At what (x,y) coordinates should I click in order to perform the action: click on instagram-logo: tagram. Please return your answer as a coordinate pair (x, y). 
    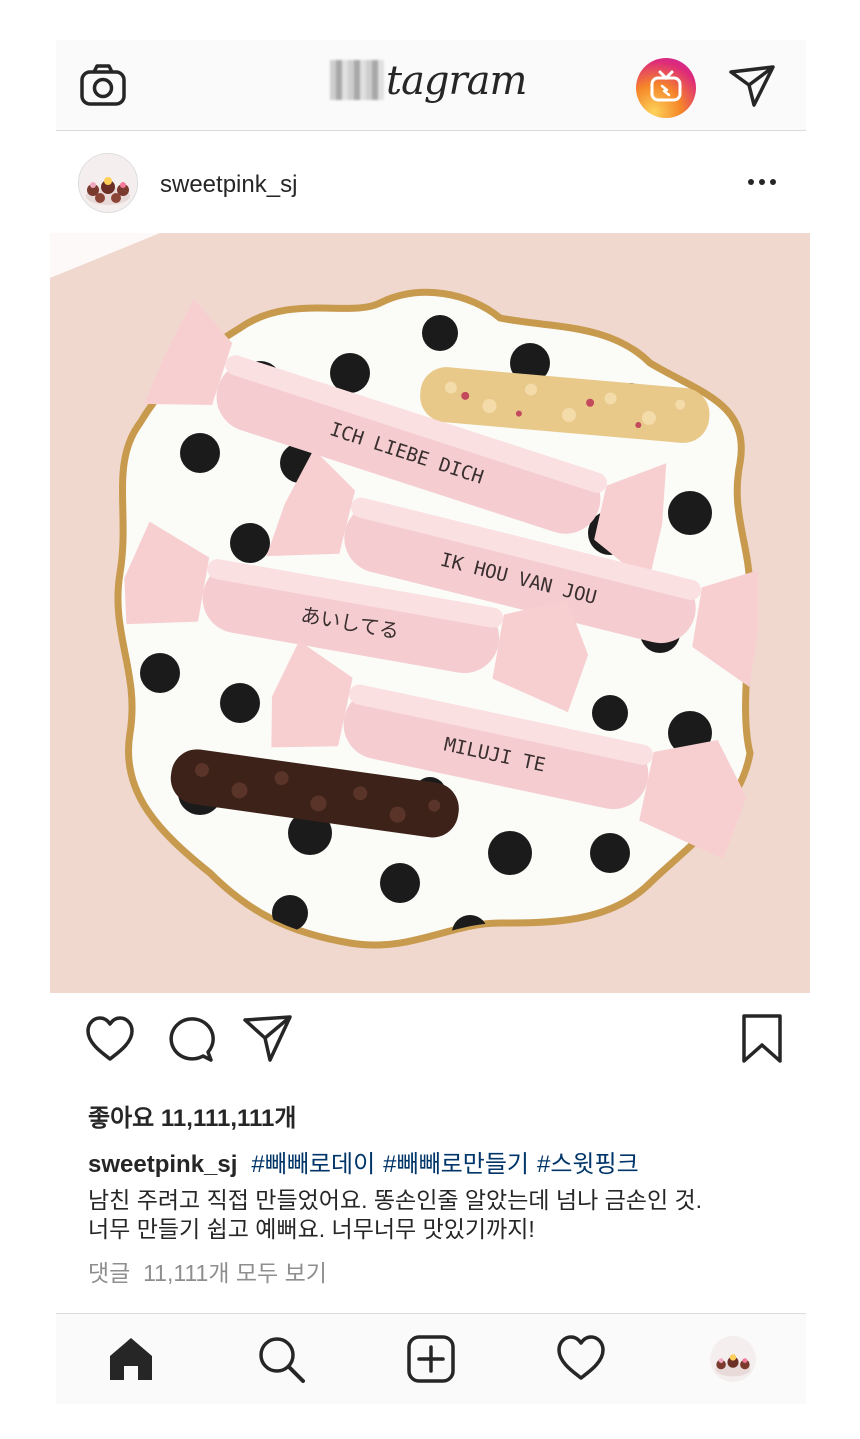
    Looking at the image, I should click on (428, 86).